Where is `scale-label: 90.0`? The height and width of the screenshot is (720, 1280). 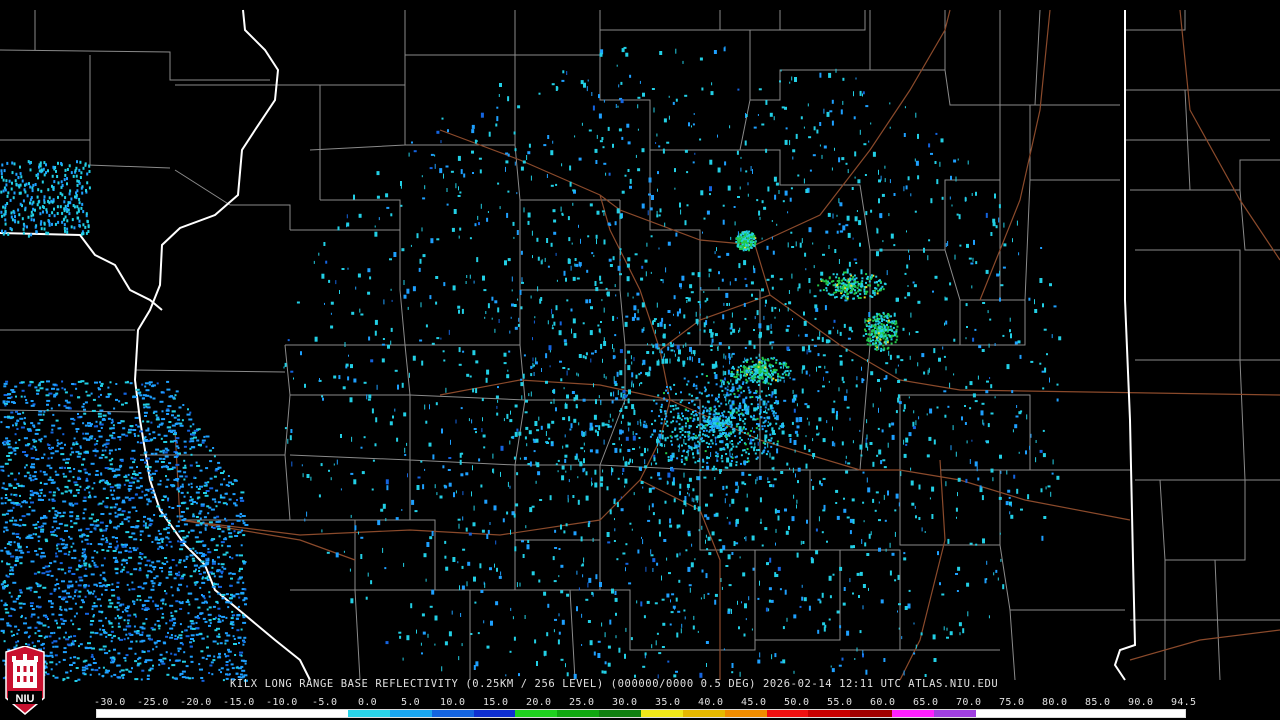 scale-label: 90.0 is located at coordinates (1141, 702).